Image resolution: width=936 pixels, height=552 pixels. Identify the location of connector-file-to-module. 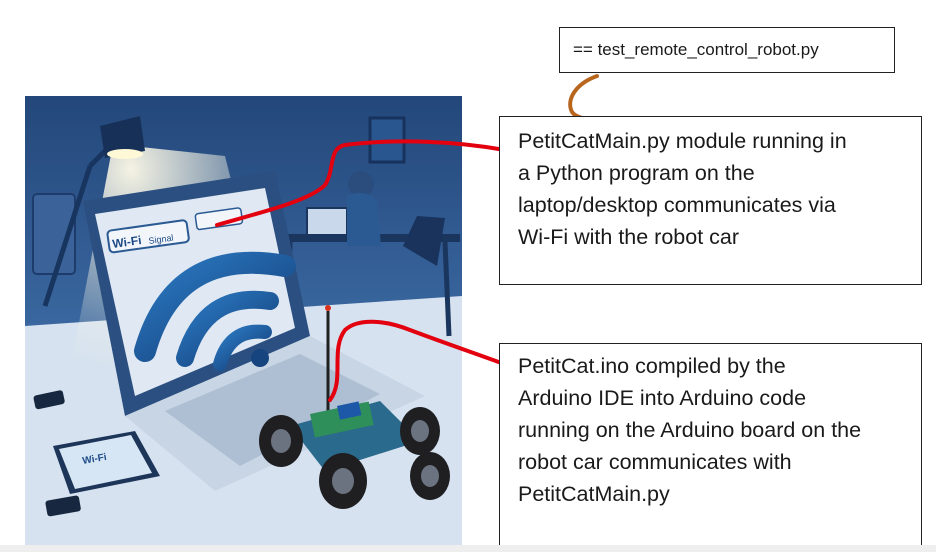
(591, 98).